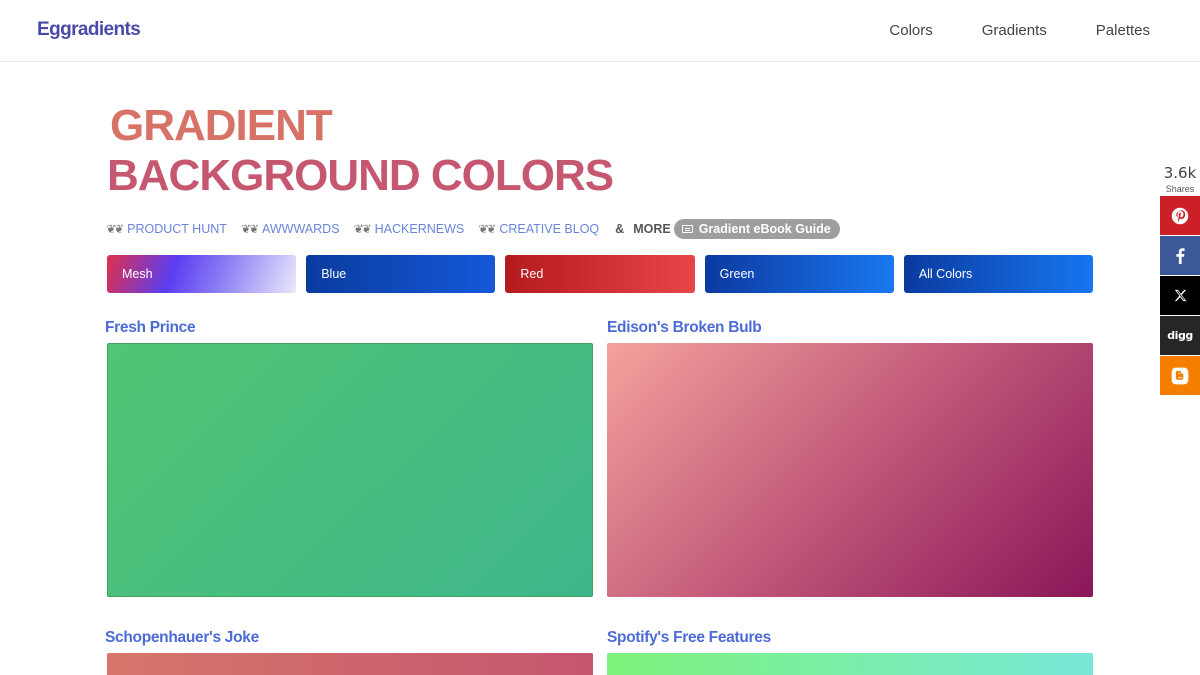 The height and width of the screenshot is (675, 1200). Describe the element at coordinates (360, 175) in the screenshot. I see `hero-title-line2: BACKGROUND COLORS` at that location.